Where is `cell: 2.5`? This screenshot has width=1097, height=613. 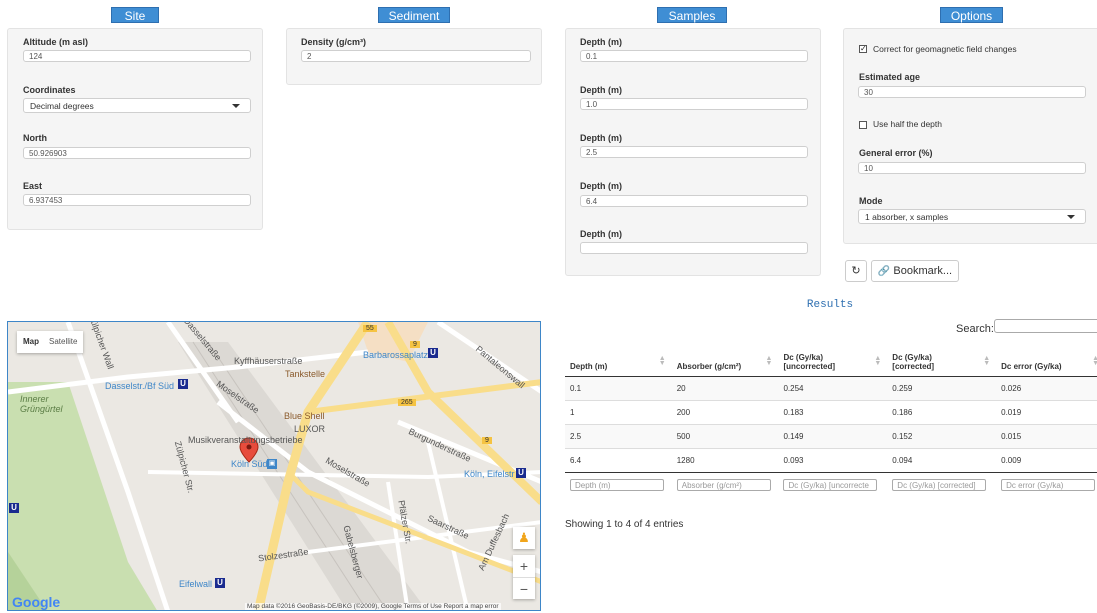
cell: 2.5 is located at coordinates (618, 435).